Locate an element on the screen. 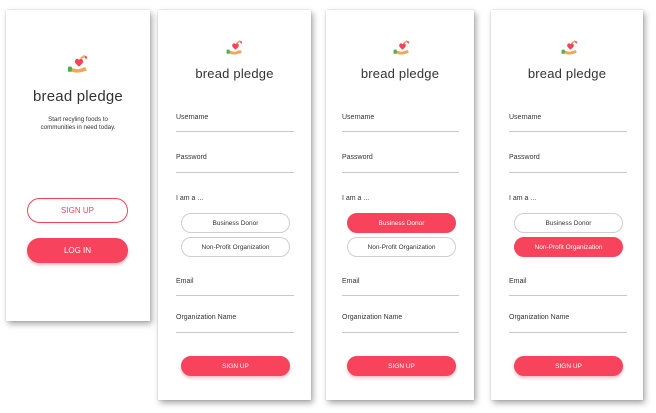  welcome-login-button: LOG IN is located at coordinates (77, 250).